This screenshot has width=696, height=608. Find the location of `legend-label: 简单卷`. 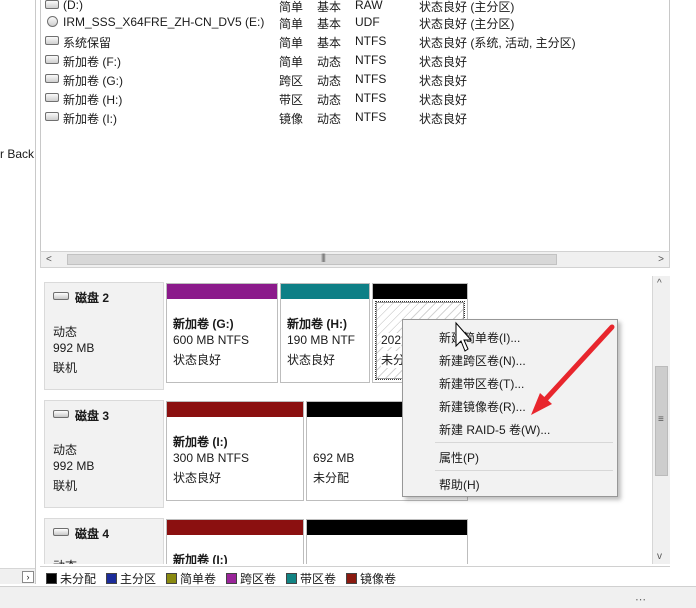

legend-label: 简单卷 is located at coordinates (198, 579).